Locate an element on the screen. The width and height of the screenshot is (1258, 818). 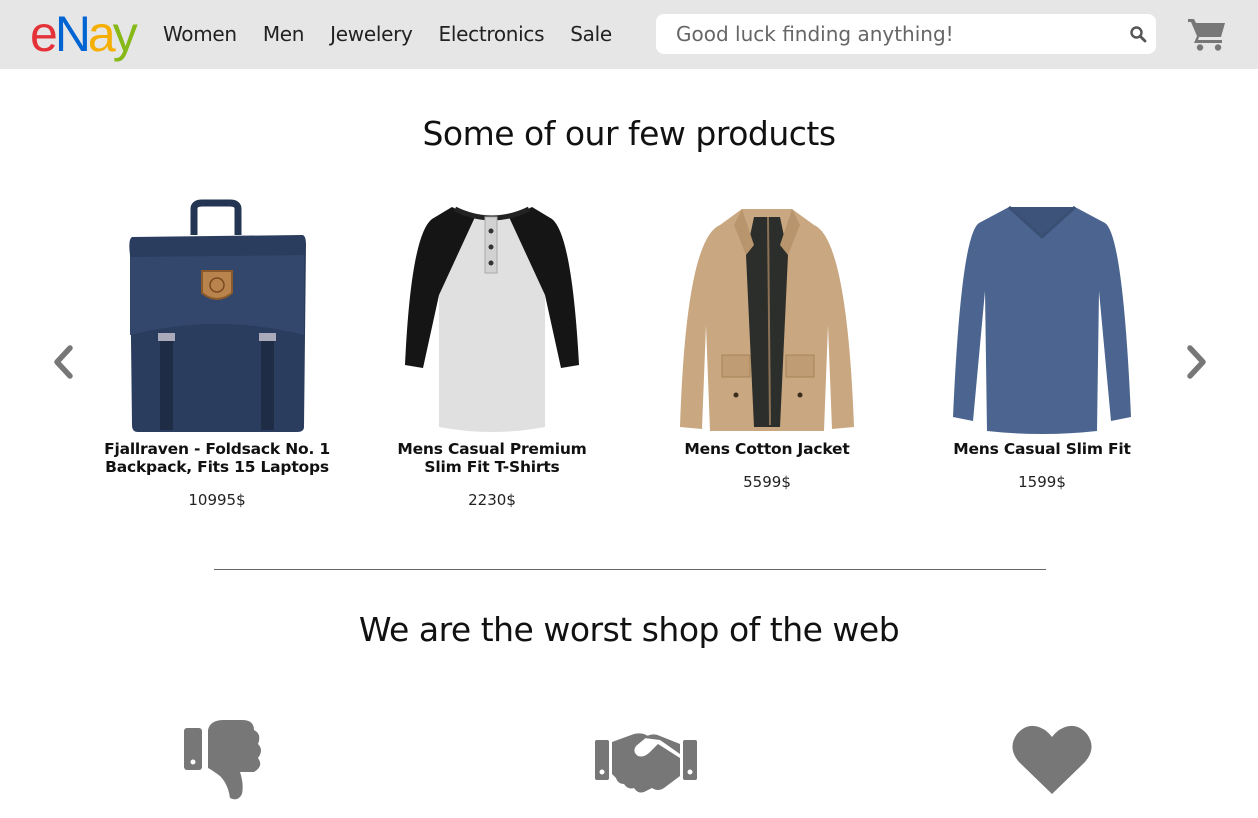
chevron-left-icon is located at coordinates (63, 362).